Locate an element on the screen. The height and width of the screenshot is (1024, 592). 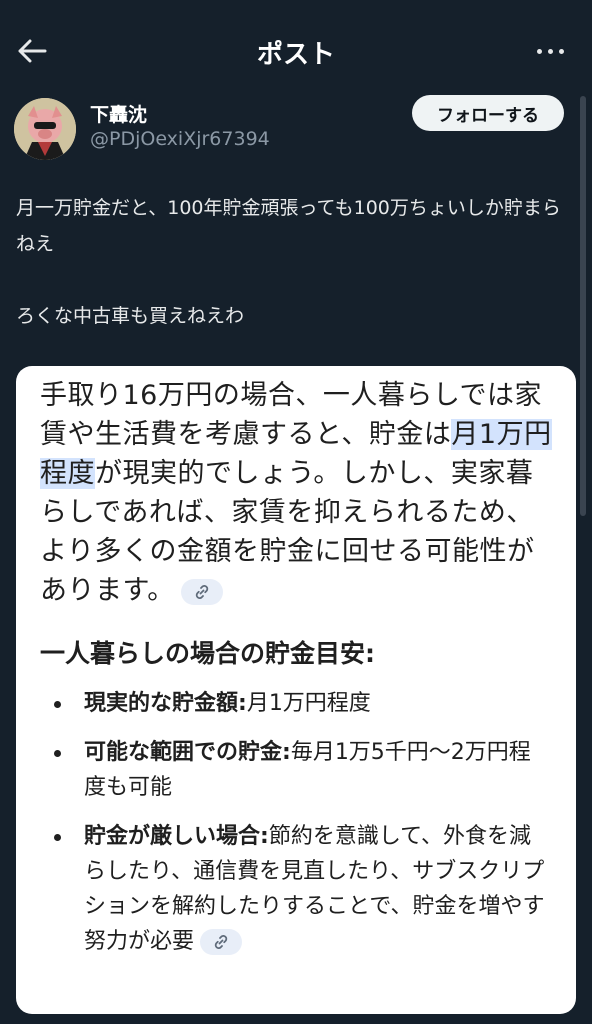
post-text-line1: 月一万貯金だと、100年貯金頑張っても100万ちょいしか貯まらねえ is located at coordinates (288, 226).